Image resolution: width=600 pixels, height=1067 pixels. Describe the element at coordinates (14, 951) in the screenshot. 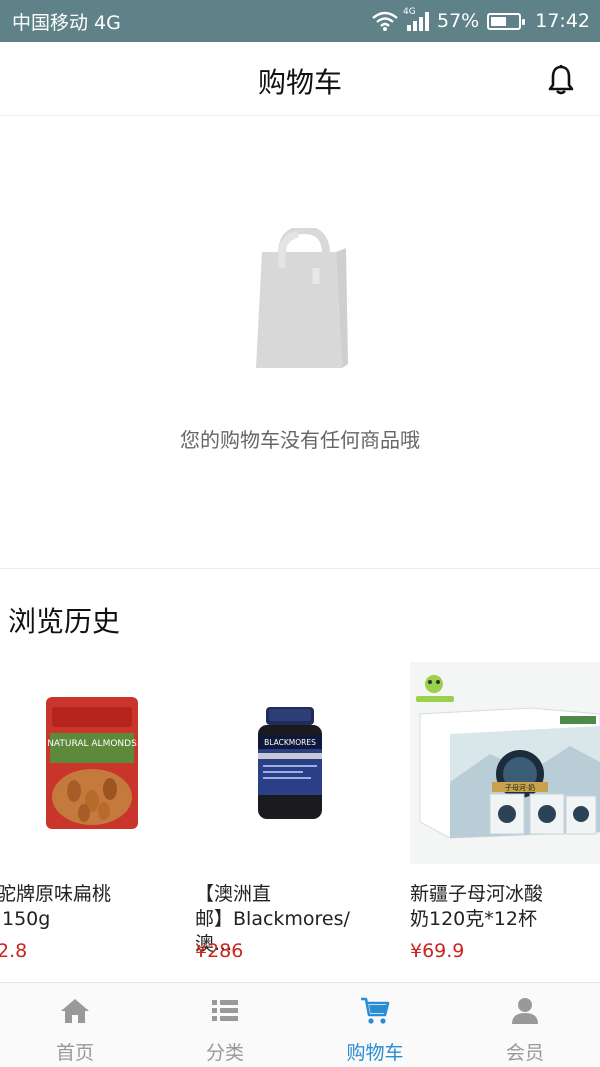

I see `product-price: 2.8` at that location.